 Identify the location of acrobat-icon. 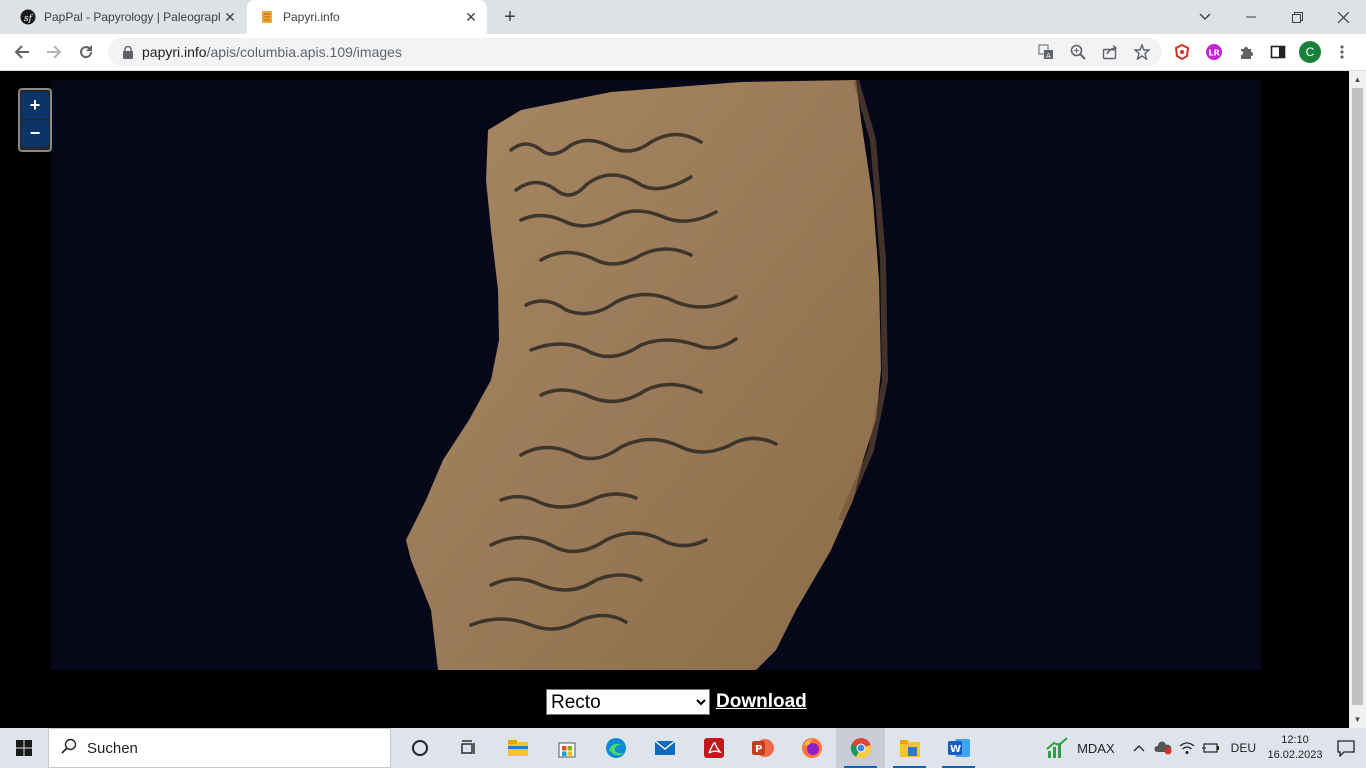
(713, 748).